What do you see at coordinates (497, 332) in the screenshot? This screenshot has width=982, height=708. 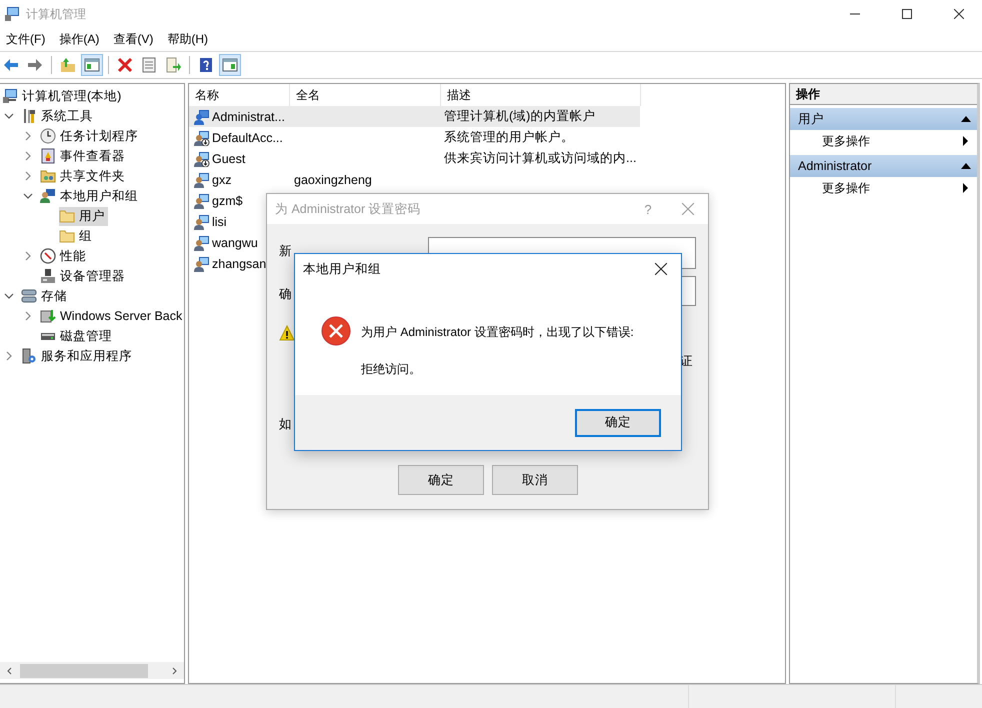 I see `error-message: 为用户 Administrator 设置密码时，出现了以下错误:` at bounding box center [497, 332].